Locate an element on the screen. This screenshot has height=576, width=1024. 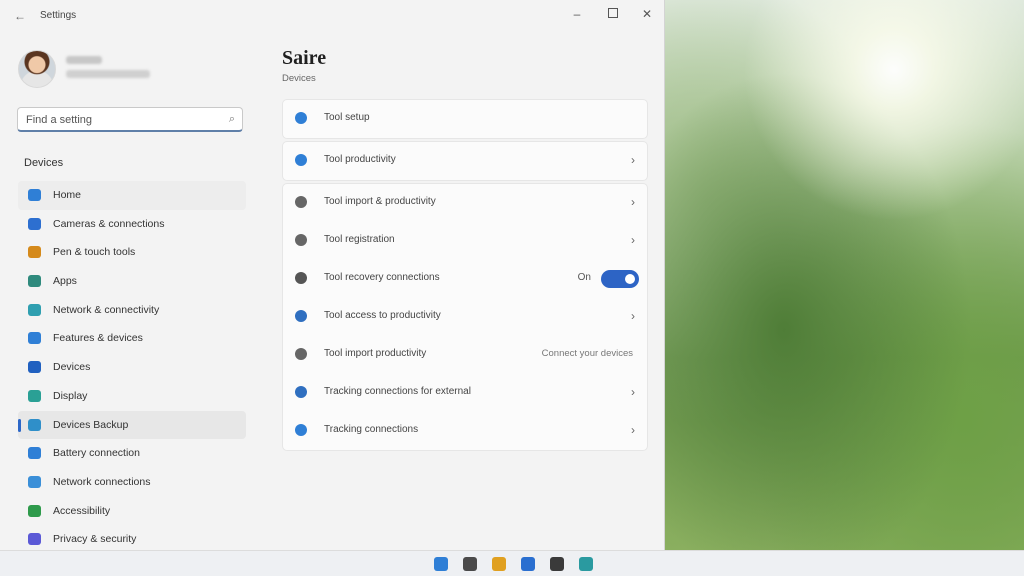
setting-row: Tool setup is located at coordinates (465, 119).